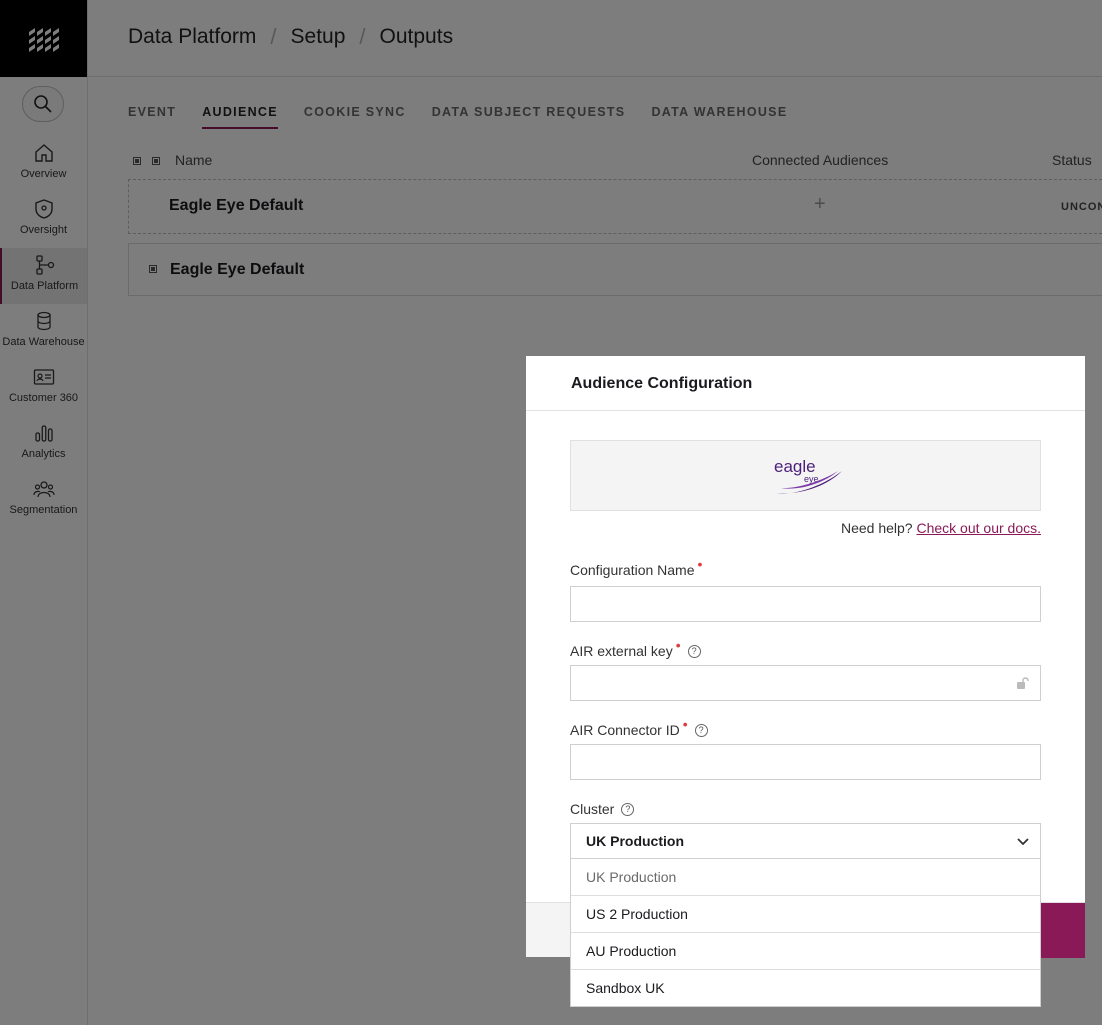 This screenshot has width=1102, height=1025. What do you see at coordinates (978, 528) in the screenshot?
I see `docs-link: Check out our docs.` at bounding box center [978, 528].